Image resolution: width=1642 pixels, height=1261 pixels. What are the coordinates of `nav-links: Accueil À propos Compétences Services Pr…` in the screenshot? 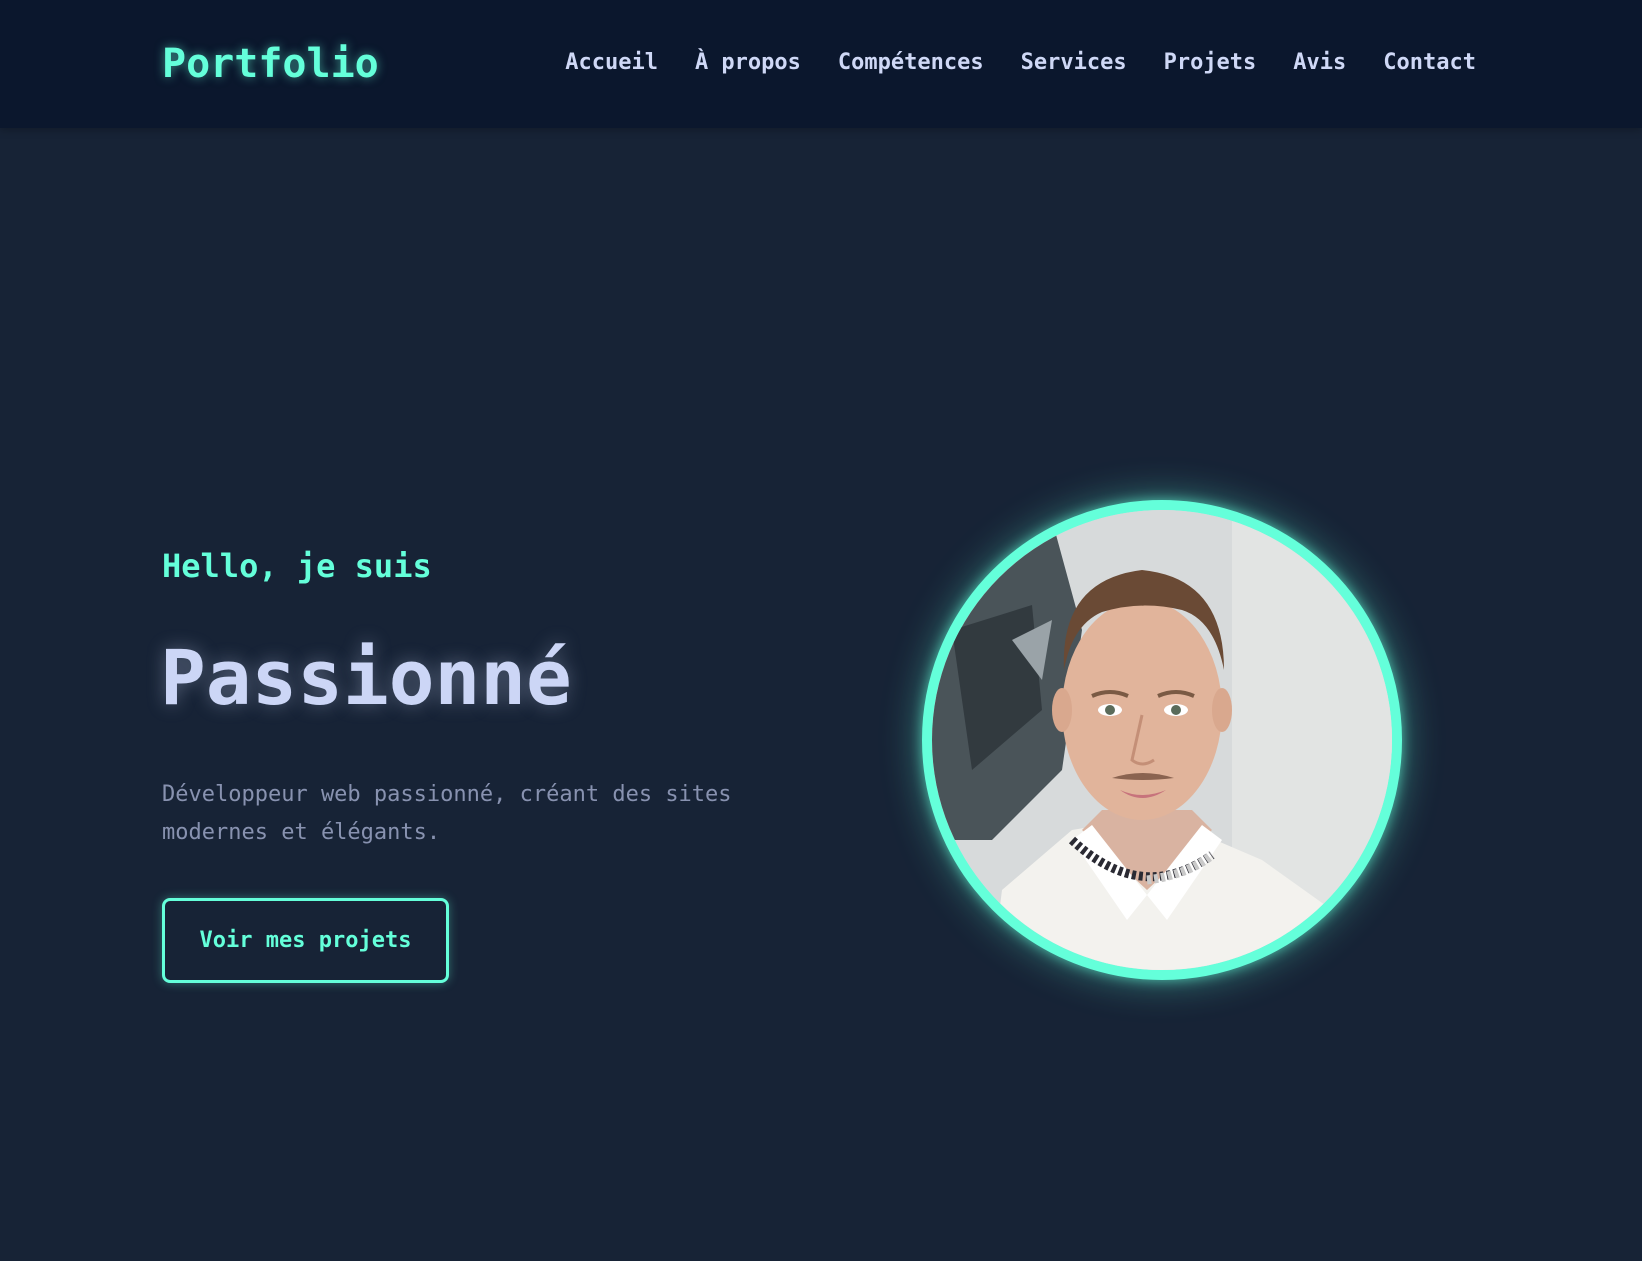 It's located at (1020, 63).